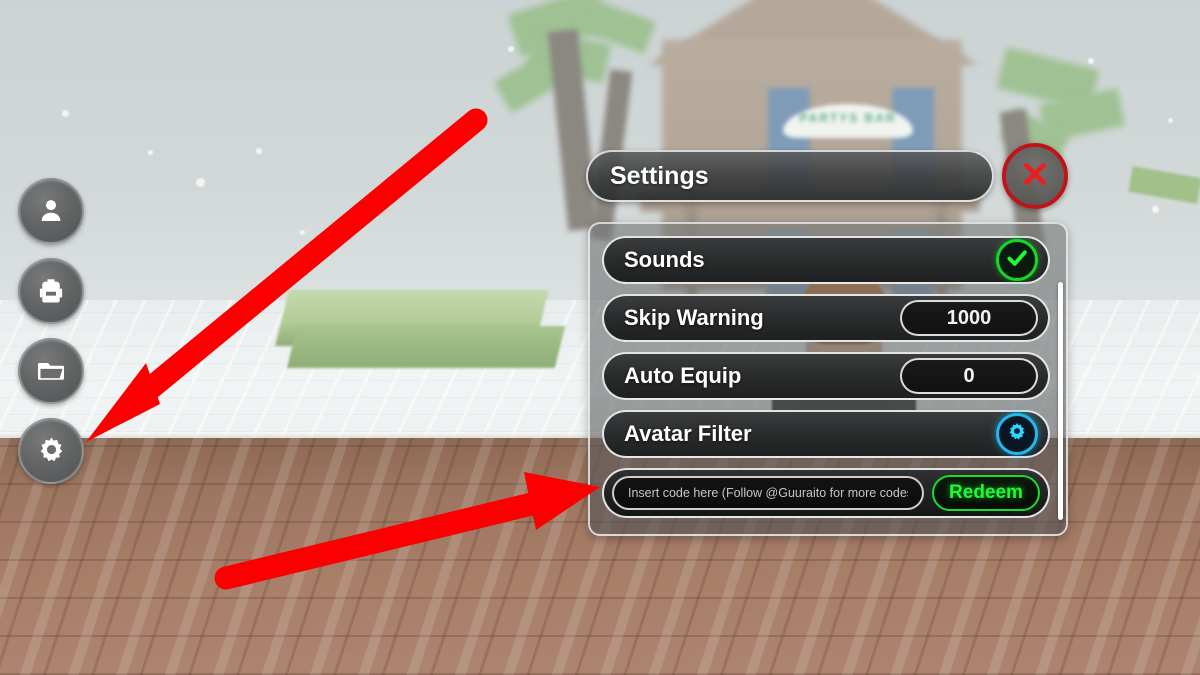  Describe the element at coordinates (848, 118) in the screenshot. I see `sign-text: PARTYS BAR` at that location.